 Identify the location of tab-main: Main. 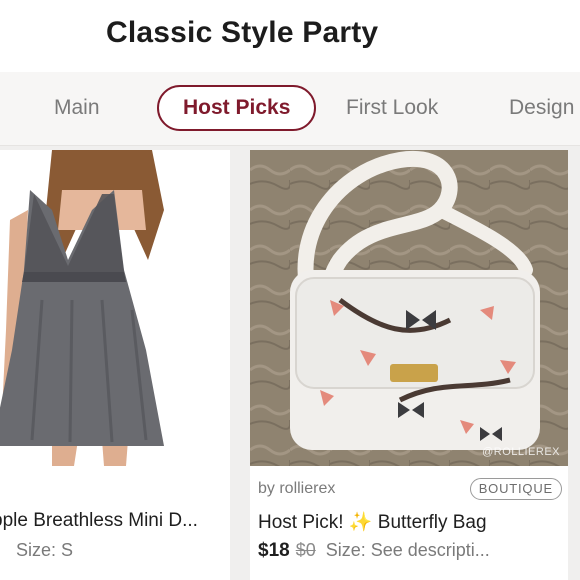
(77, 108).